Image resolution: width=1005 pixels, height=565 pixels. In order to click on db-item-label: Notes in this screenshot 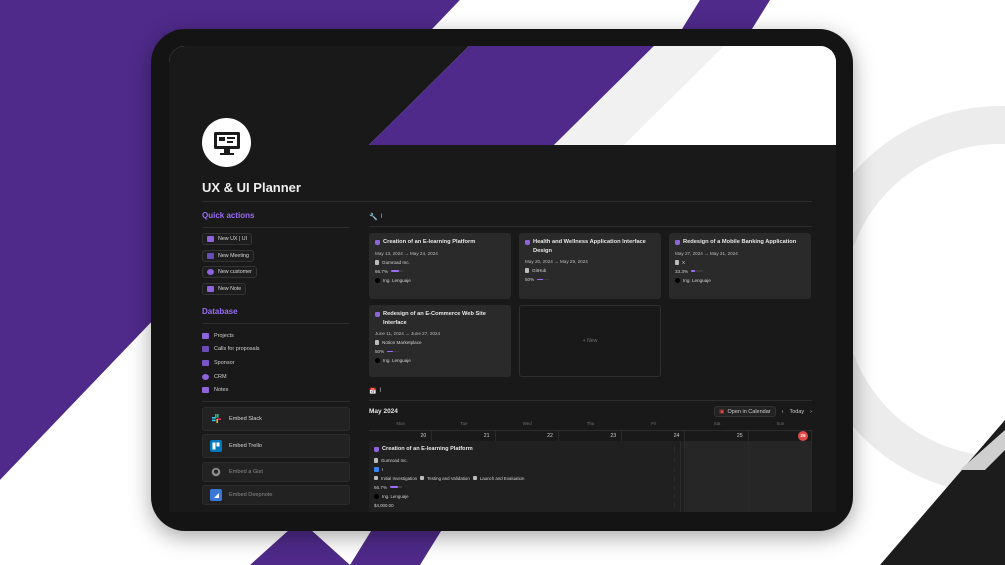, I will do `click(221, 390)`.